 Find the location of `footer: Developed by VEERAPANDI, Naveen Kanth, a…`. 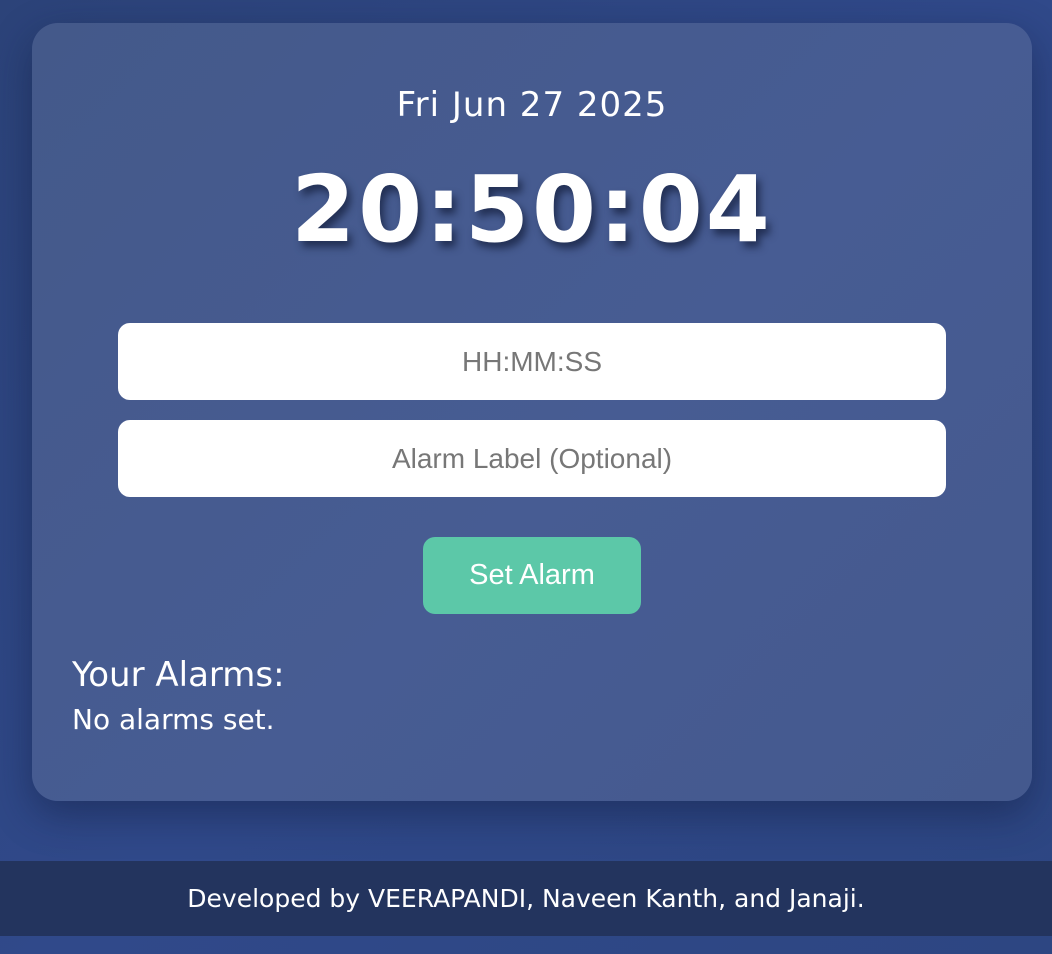

footer: Developed by VEERAPANDI, Naveen Kanth, a… is located at coordinates (526, 898).